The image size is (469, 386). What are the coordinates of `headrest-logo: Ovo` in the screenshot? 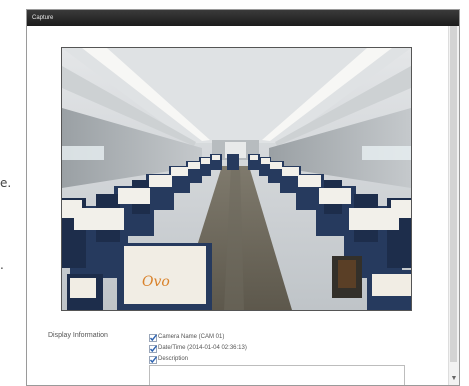 It's located at (156, 282).